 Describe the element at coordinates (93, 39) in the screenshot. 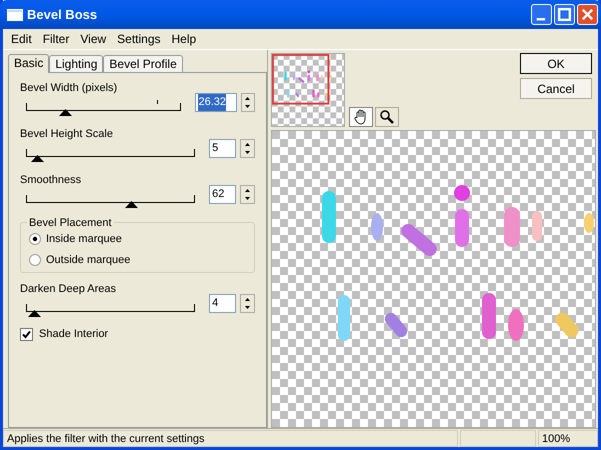

I see `menu-item: View` at that location.